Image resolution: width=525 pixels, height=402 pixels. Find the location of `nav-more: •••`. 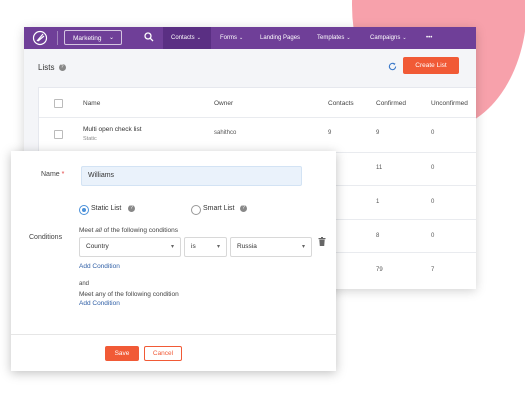

nav-more: ••• is located at coordinates (429, 38).